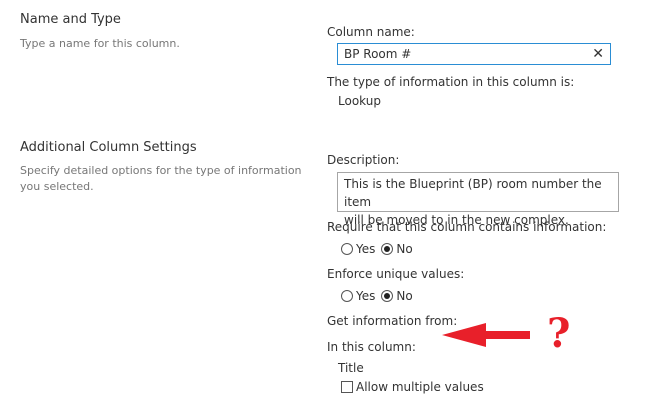 This screenshot has width=663, height=405. What do you see at coordinates (366, 296) in the screenshot?
I see `unique-yes-label: Yes` at bounding box center [366, 296].